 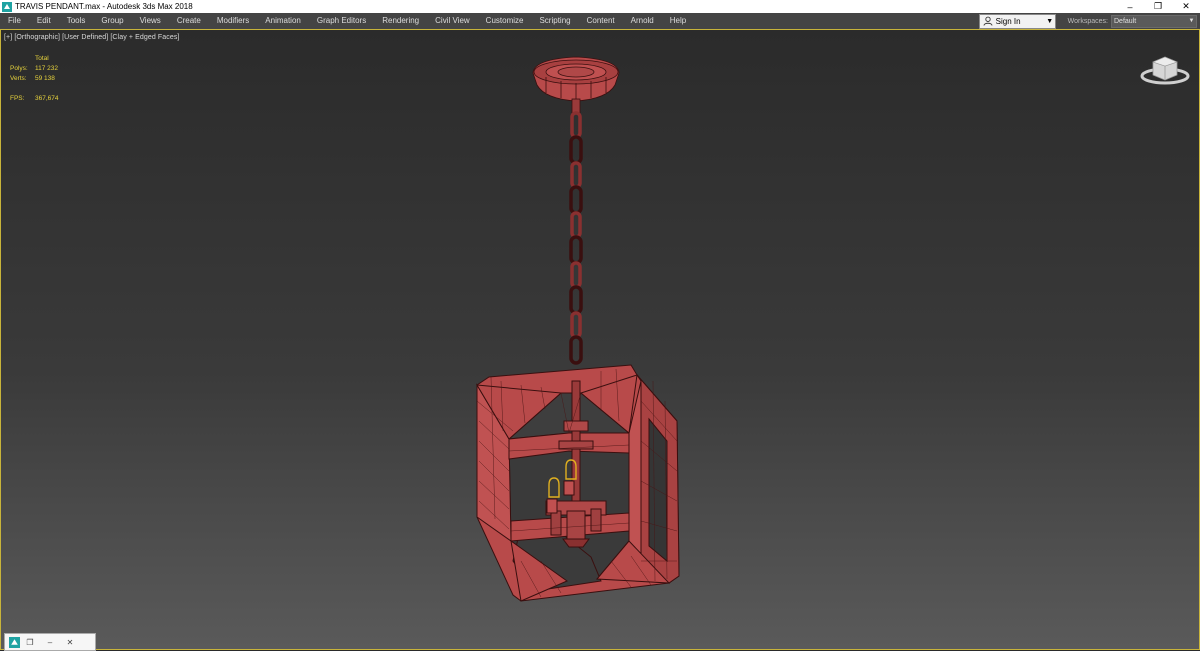 What do you see at coordinates (233, 21) in the screenshot?
I see `menu-modifiers: Modifiers` at bounding box center [233, 21].